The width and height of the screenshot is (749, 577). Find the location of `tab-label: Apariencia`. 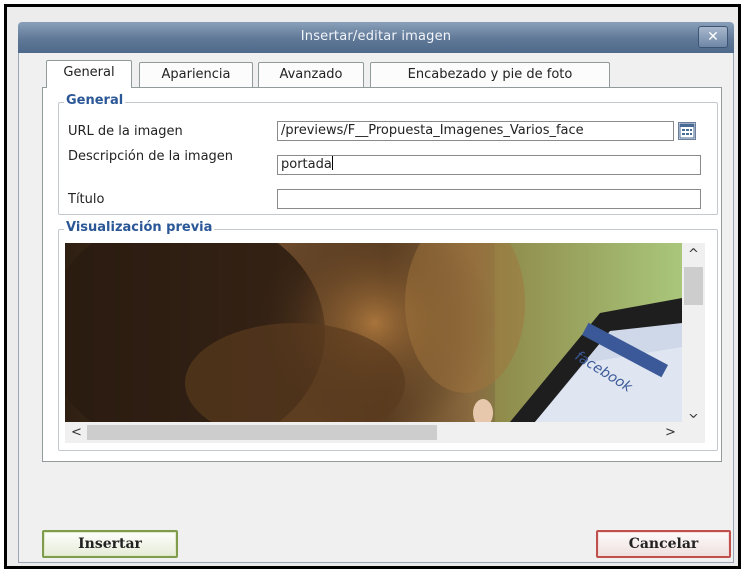

tab-label: Apariencia is located at coordinates (196, 74).